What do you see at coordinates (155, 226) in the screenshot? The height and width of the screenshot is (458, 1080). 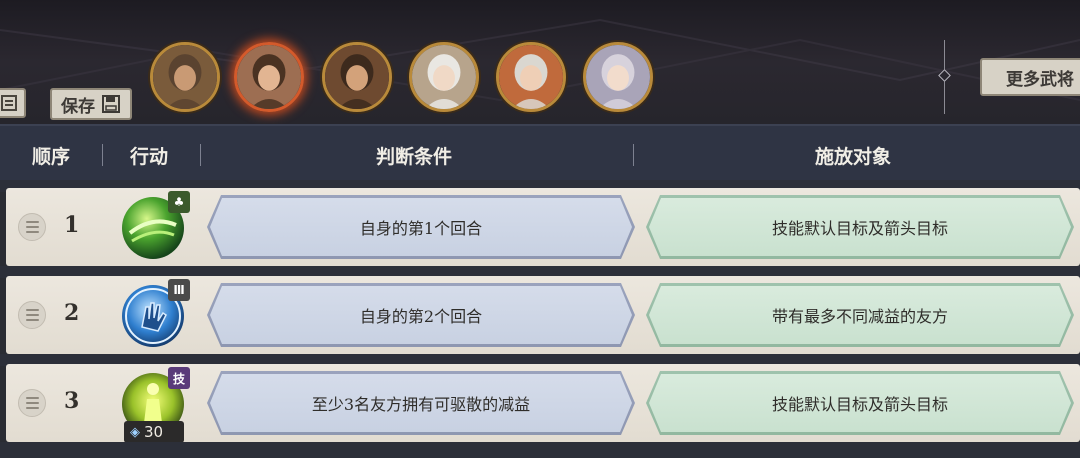 I see `green-orb-icon: ♣` at bounding box center [155, 226].